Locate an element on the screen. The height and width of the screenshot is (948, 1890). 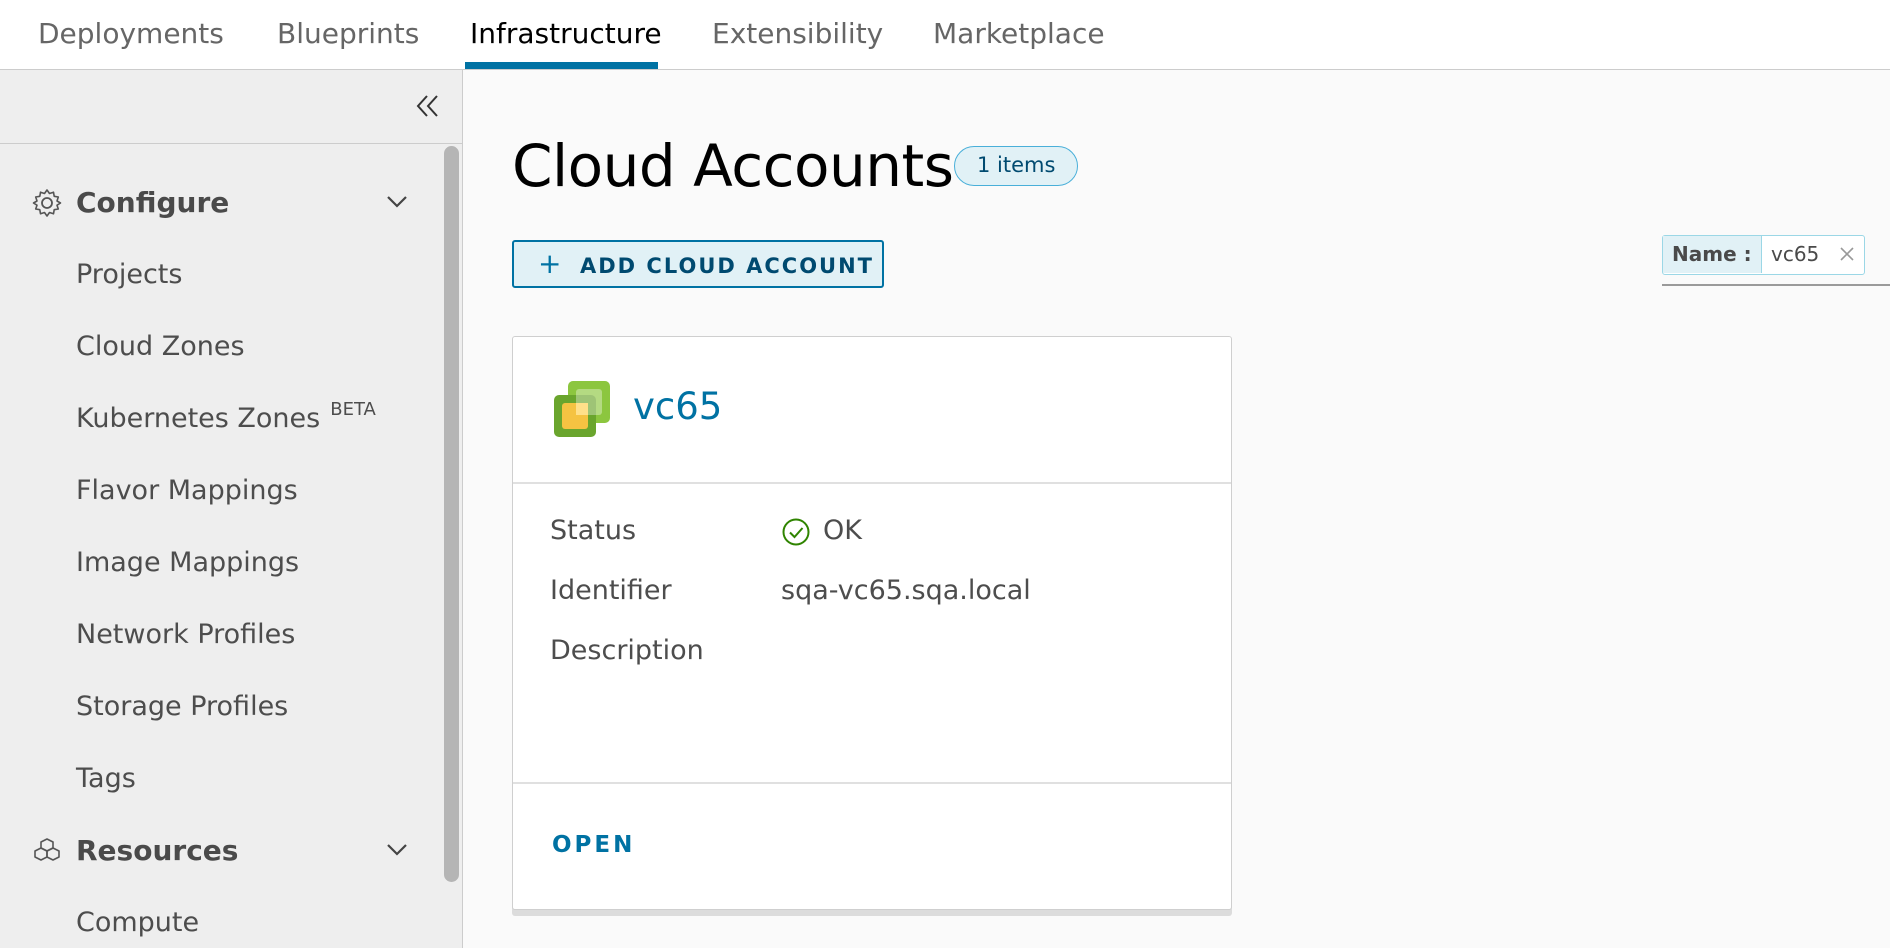
sidebar-section-label: Configure is located at coordinates (153, 202).